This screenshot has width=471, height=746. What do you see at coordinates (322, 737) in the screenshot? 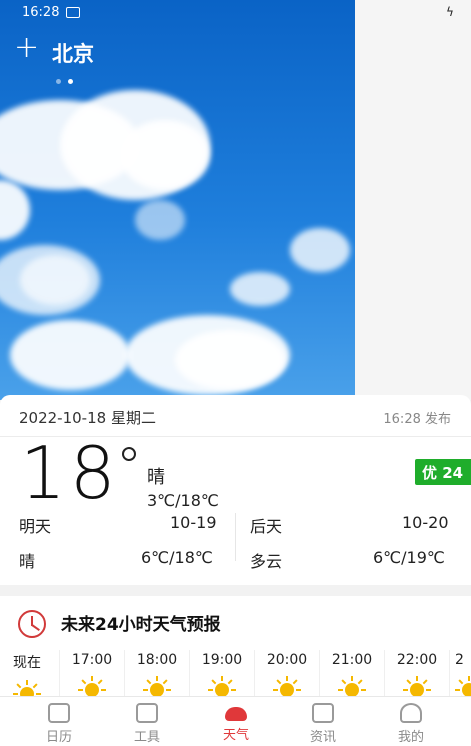
I see `nav-label: 资讯` at bounding box center [322, 737].